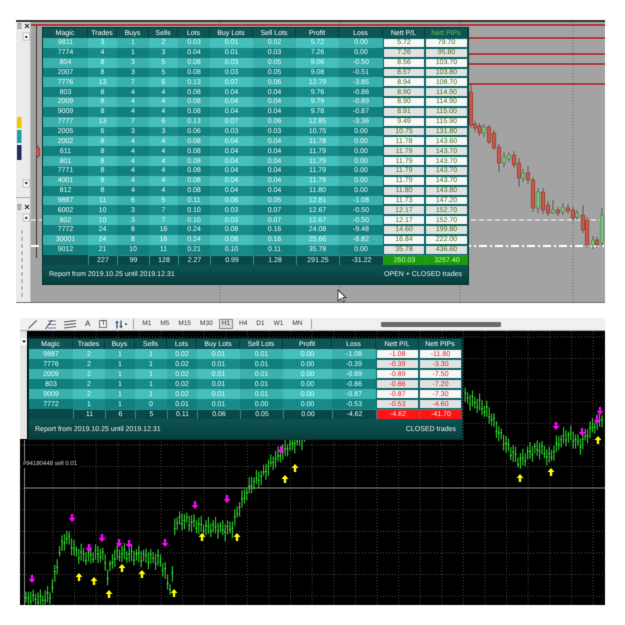 This screenshot has width=625, height=625. I want to click on text-tool-button: A, so click(88, 324).